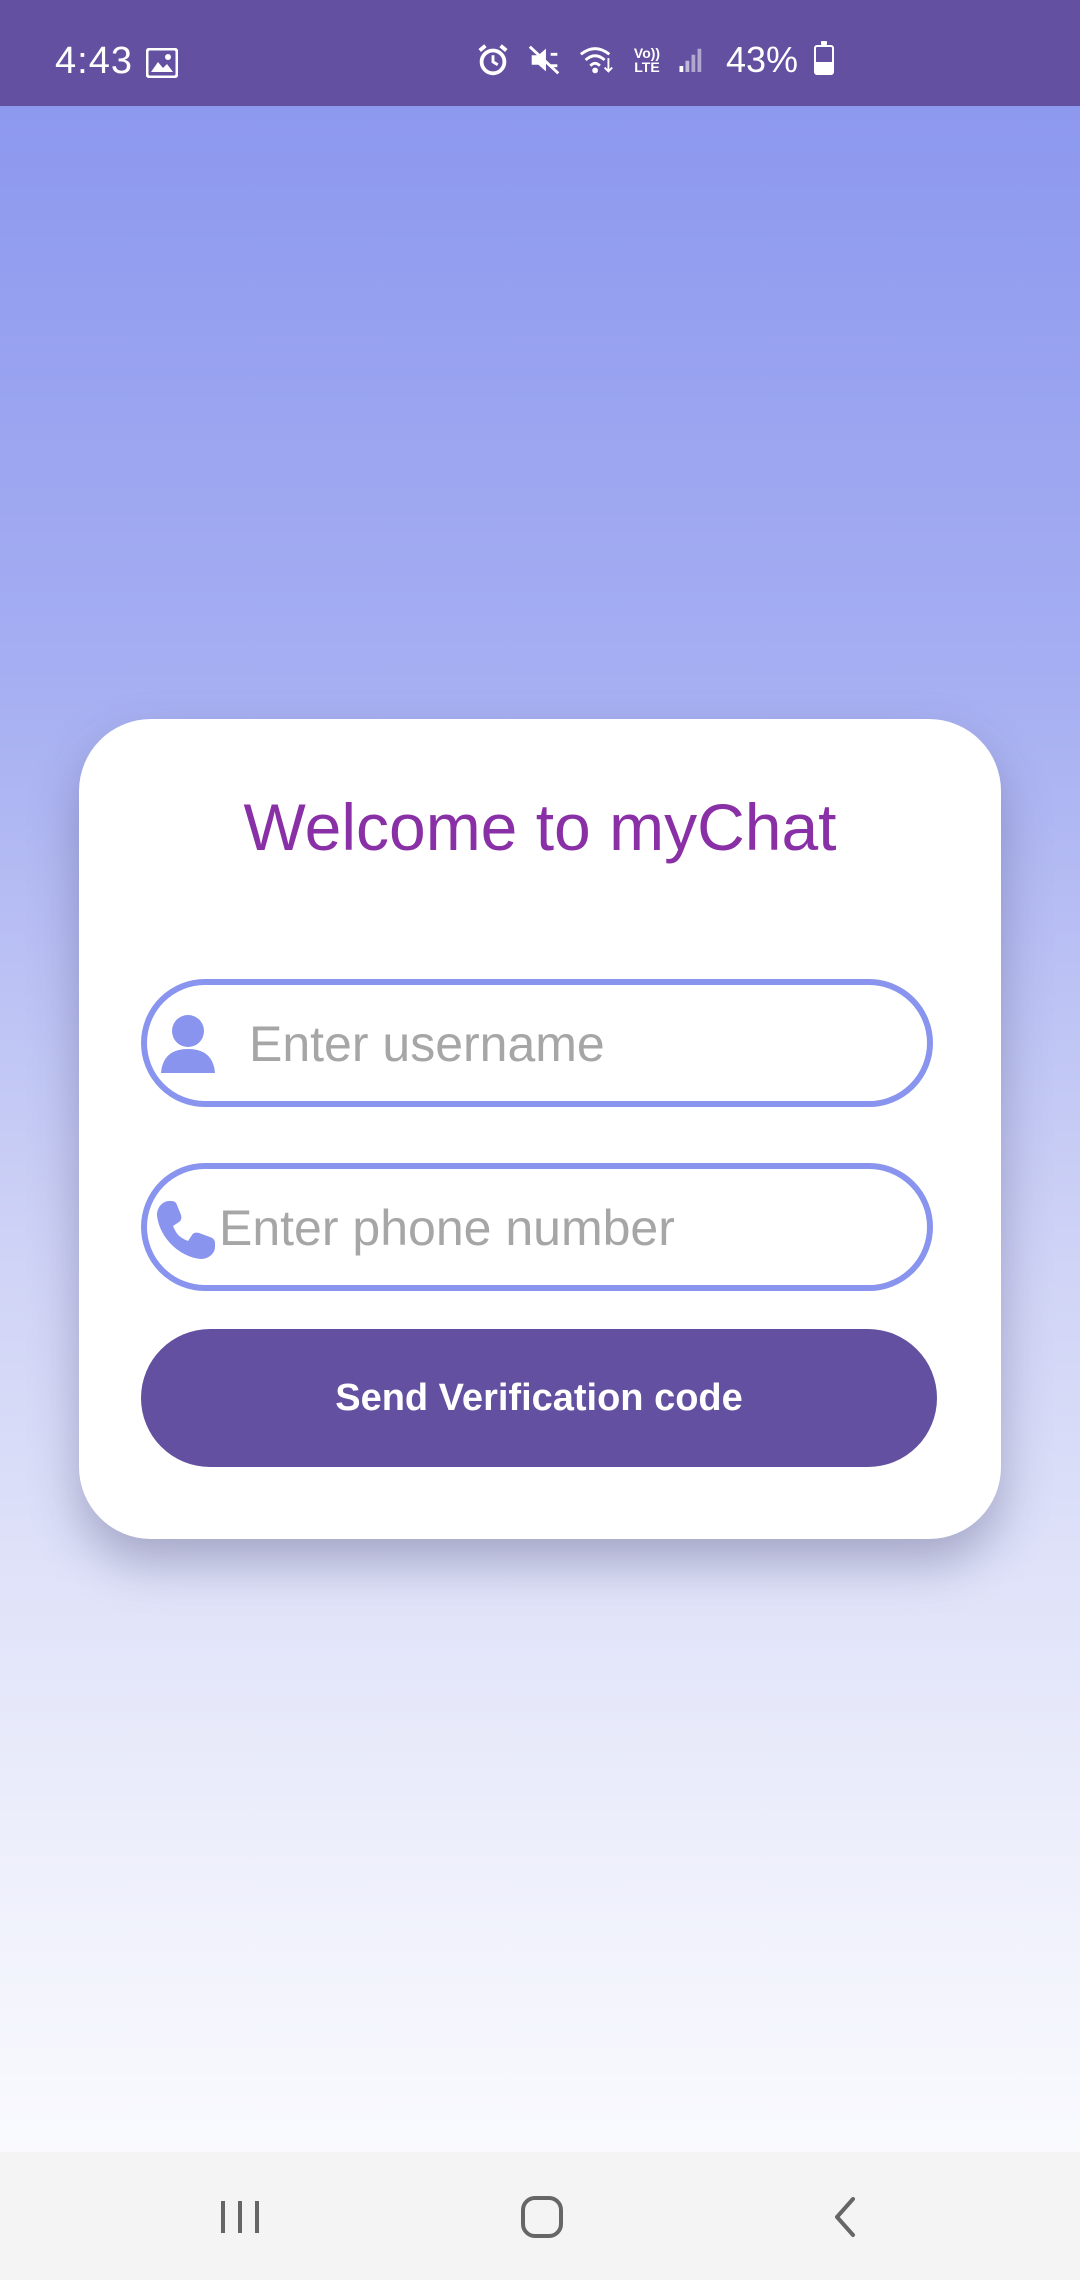 This screenshot has width=1080, height=2280. What do you see at coordinates (647, 53) in the screenshot?
I see `volte-top: Vo))` at bounding box center [647, 53].